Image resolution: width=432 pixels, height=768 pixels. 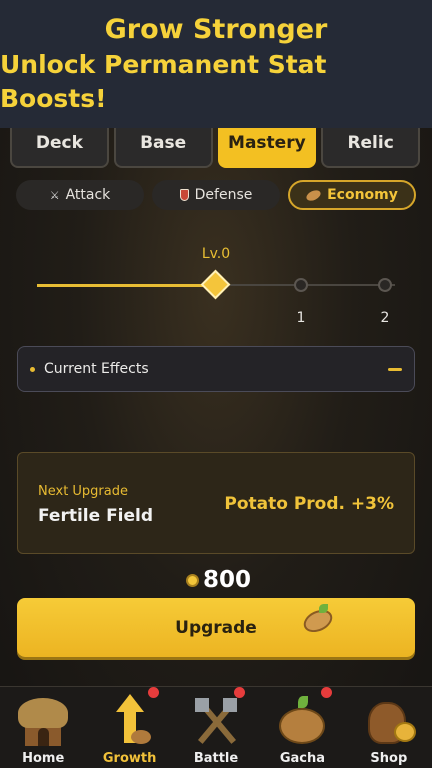 What do you see at coordinates (309, 504) in the screenshot?
I see `next-upgrade-effect: Potato Prod. +3%` at bounding box center [309, 504].